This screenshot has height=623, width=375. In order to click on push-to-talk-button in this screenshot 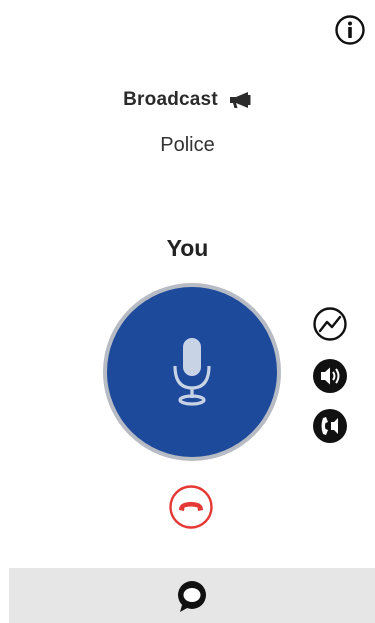, I will do `click(192, 372)`.